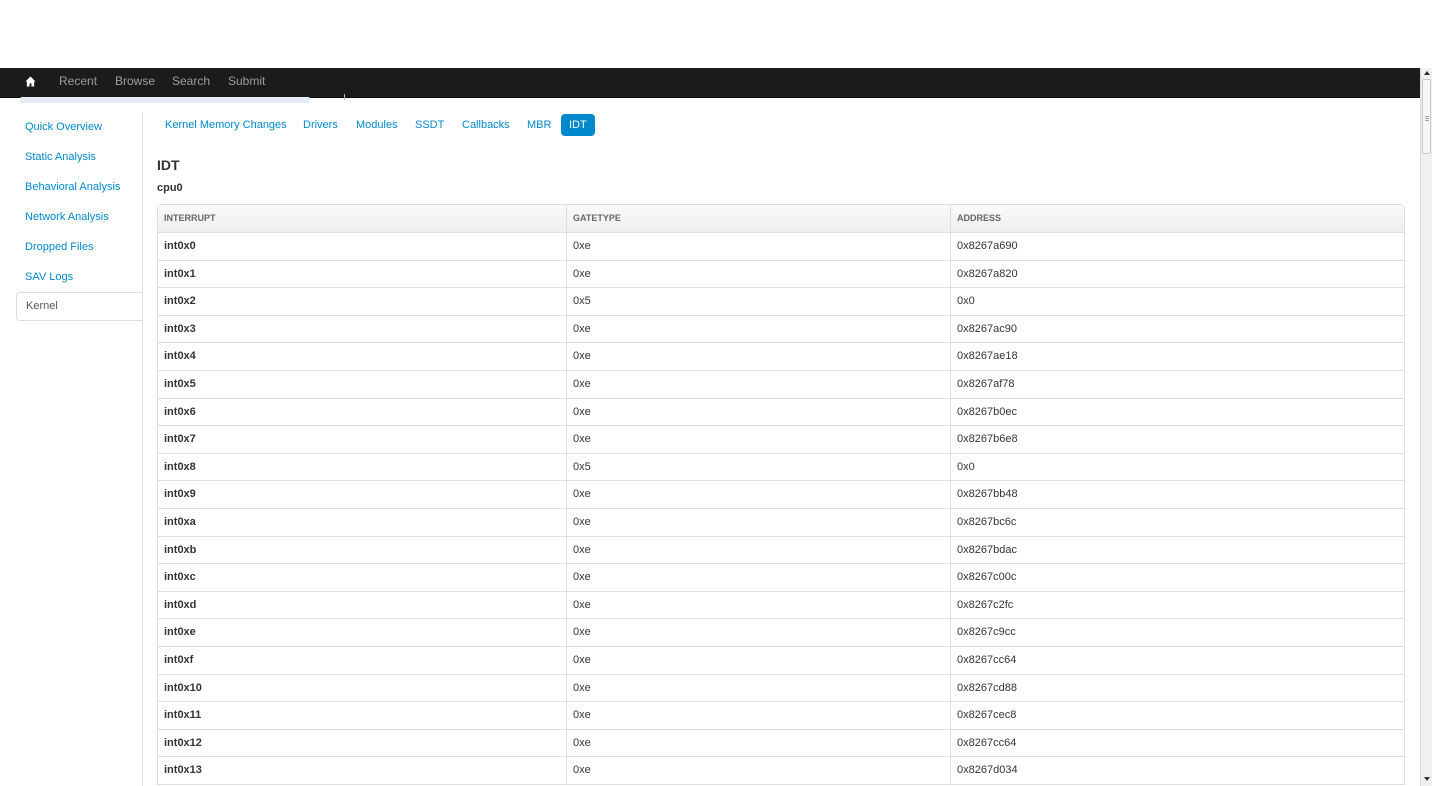 The height and width of the screenshot is (786, 1432). Describe the element at coordinates (180, 494) in the screenshot. I see `interrupt-cell: int0x9` at that location.